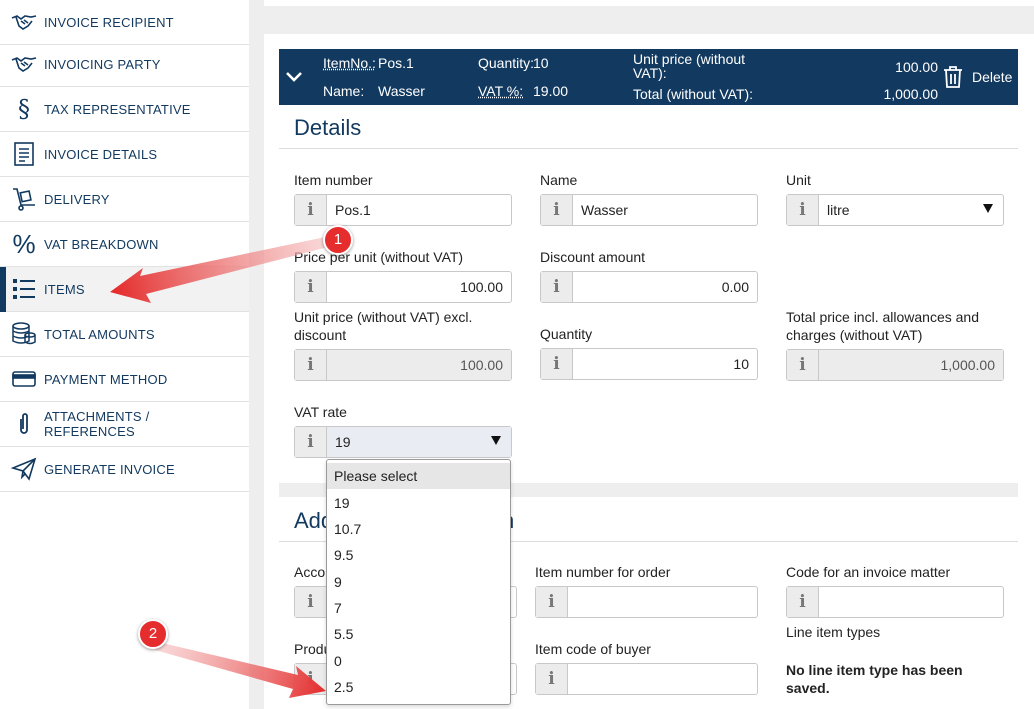  I want to click on vat-rate-value: 19, so click(419, 442).